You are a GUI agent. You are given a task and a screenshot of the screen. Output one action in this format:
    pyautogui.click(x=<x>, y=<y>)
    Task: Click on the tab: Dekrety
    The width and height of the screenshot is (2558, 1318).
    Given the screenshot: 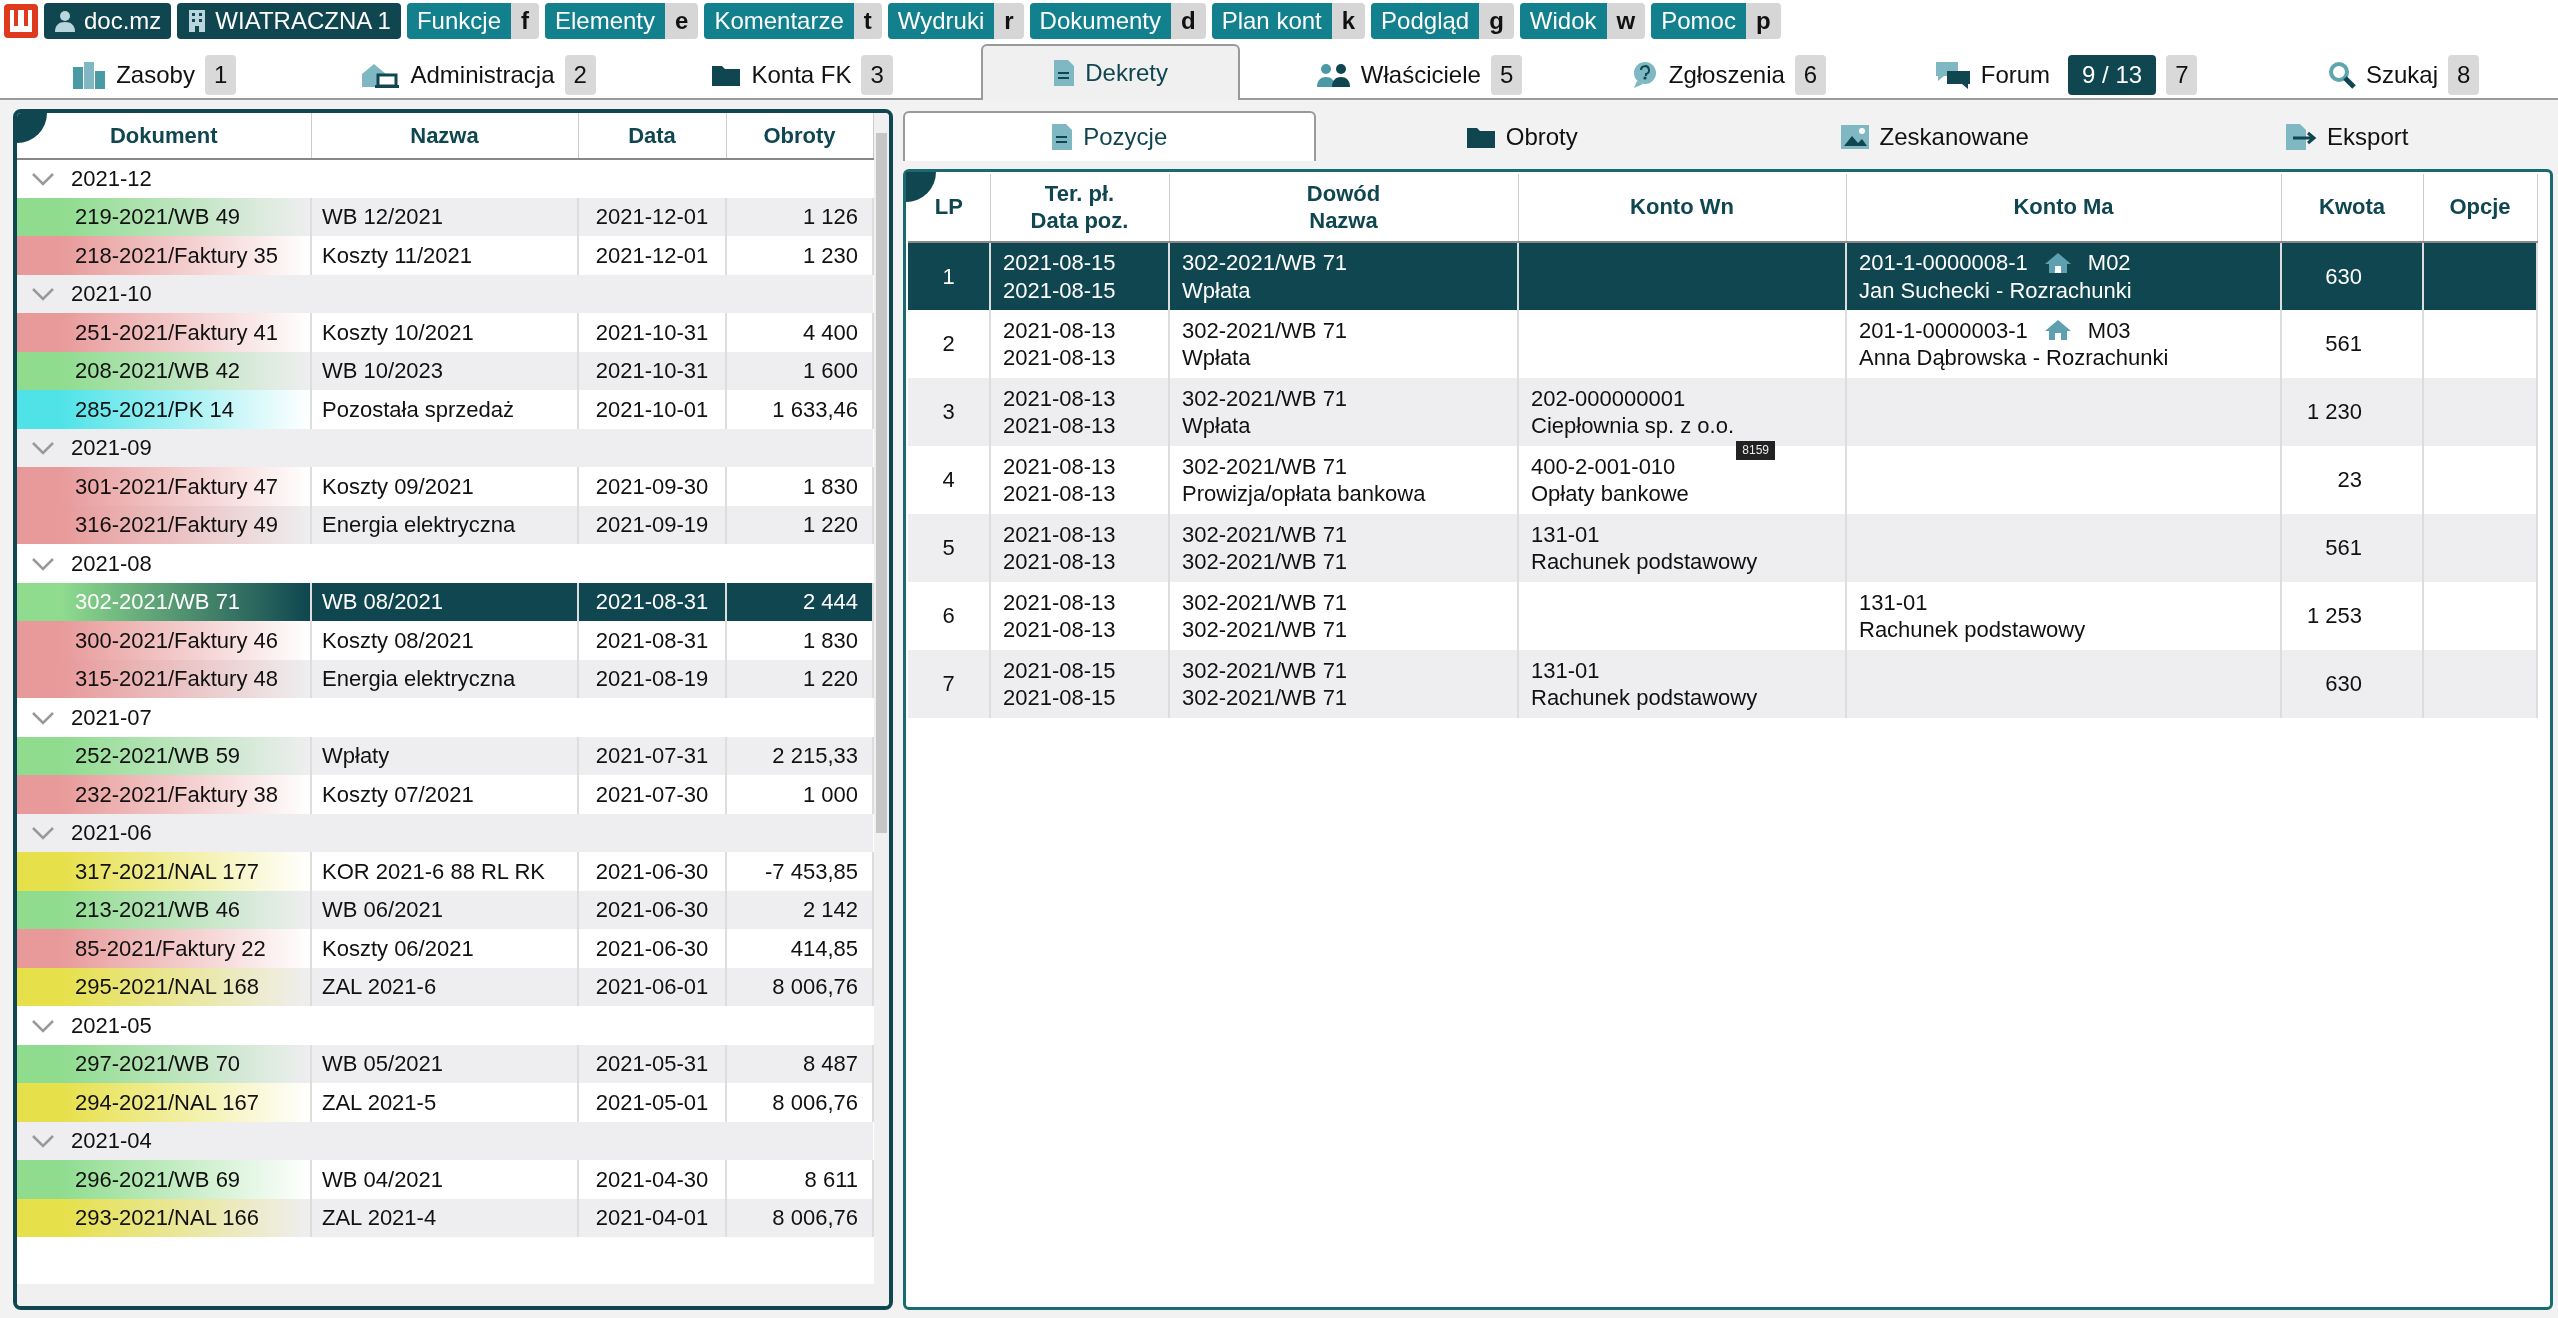 What is the action you would take?
    pyautogui.click(x=1110, y=72)
    